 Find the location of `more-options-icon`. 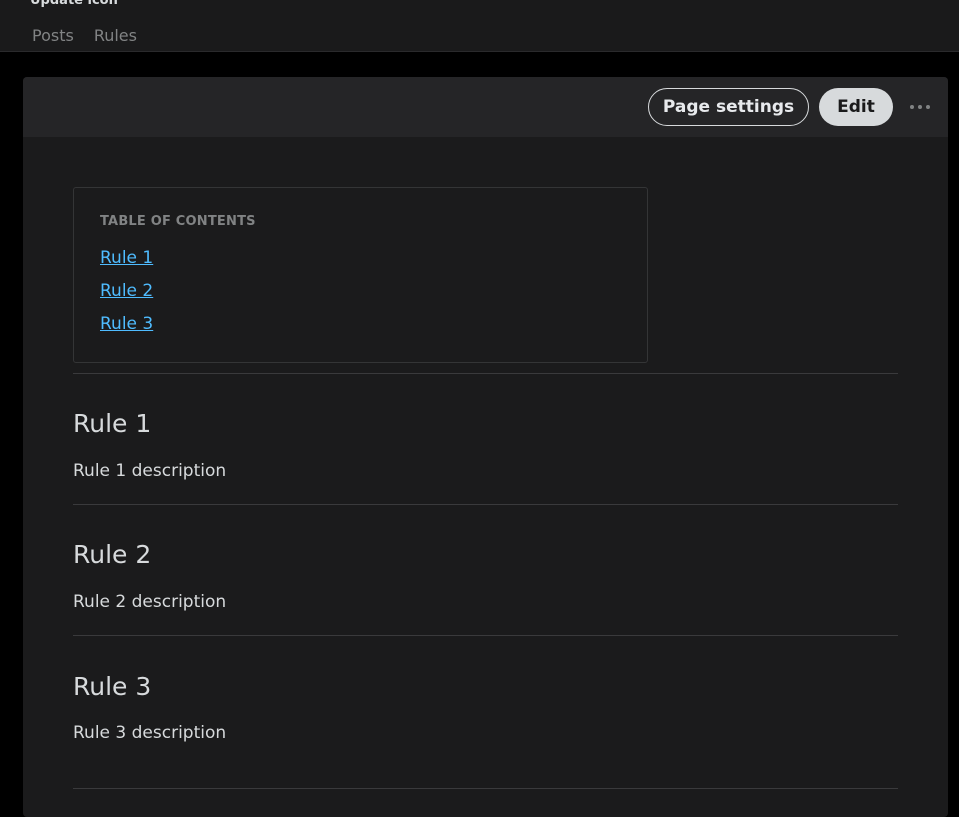

more-options-icon is located at coordinates (920, 107).